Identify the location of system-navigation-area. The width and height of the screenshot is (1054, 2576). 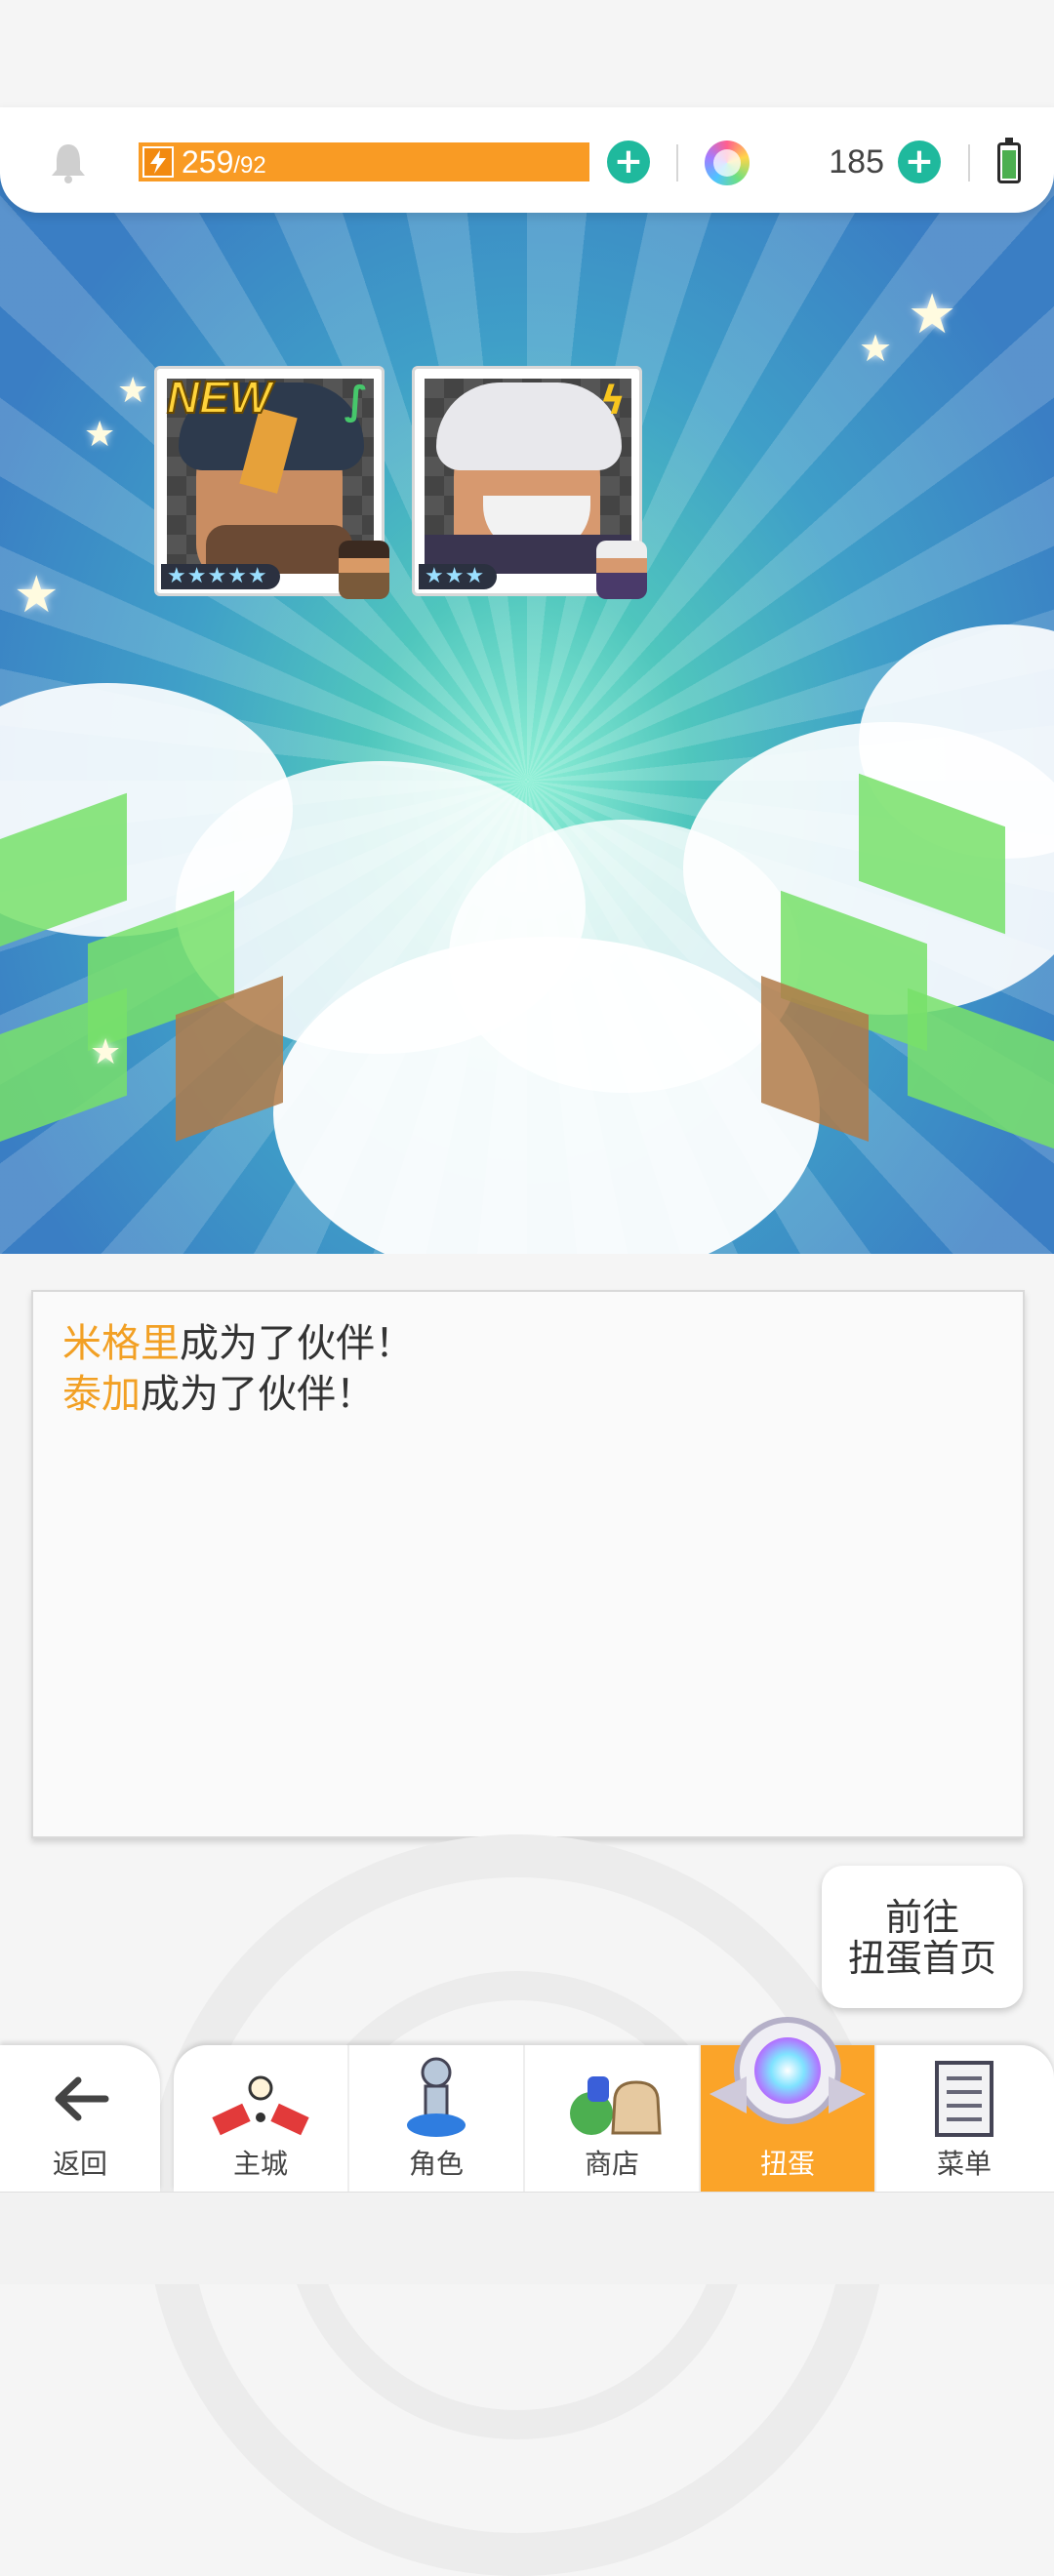
(527, 2238).